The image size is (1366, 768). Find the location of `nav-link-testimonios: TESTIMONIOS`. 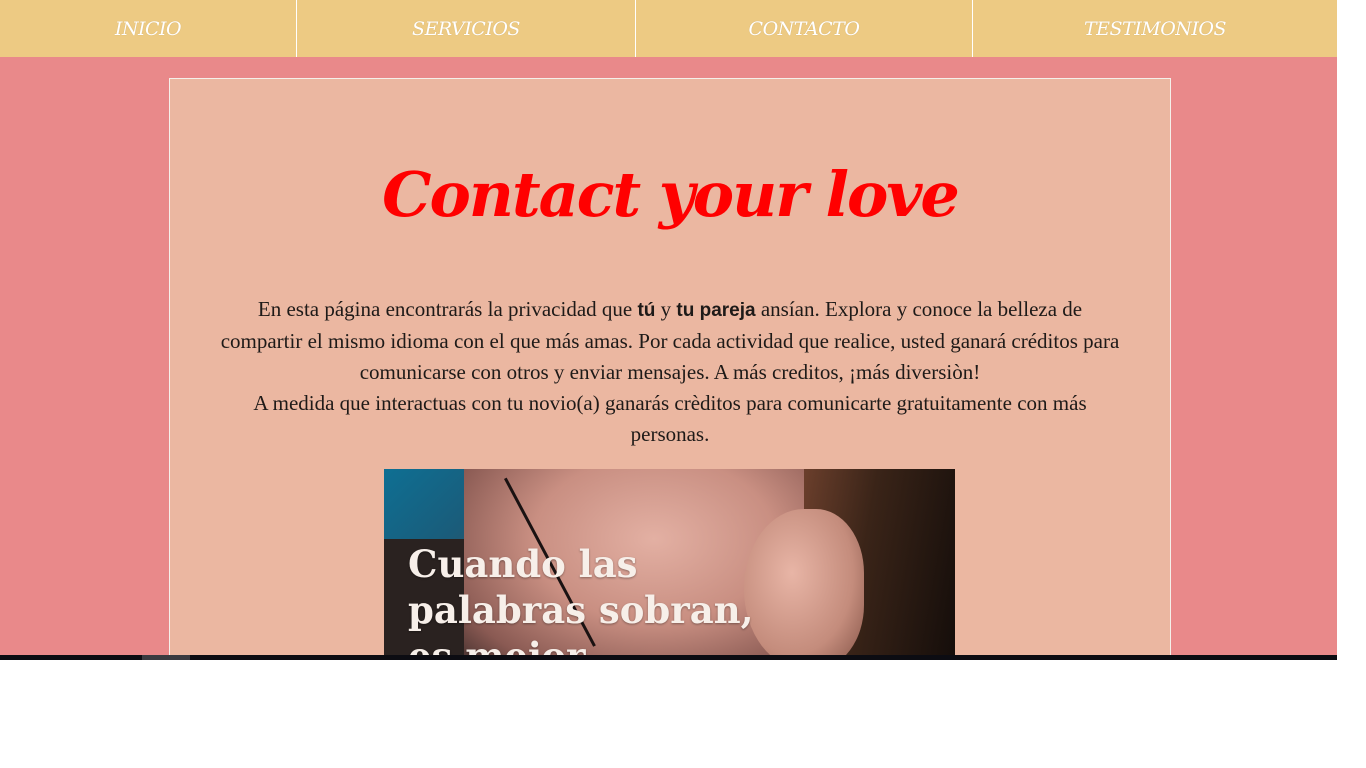

nav-link-testimonios: TESTIMONIOS is located at coordinates (1154, 28).